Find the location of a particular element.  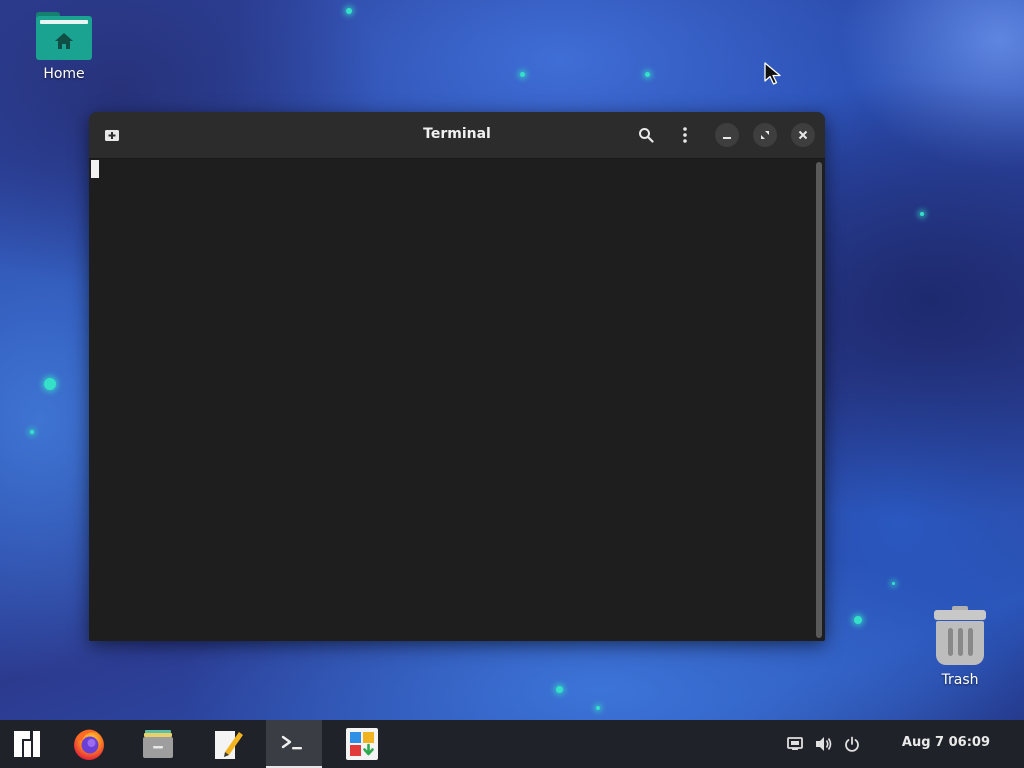

power-indicator is located at coordinates (852, 744).